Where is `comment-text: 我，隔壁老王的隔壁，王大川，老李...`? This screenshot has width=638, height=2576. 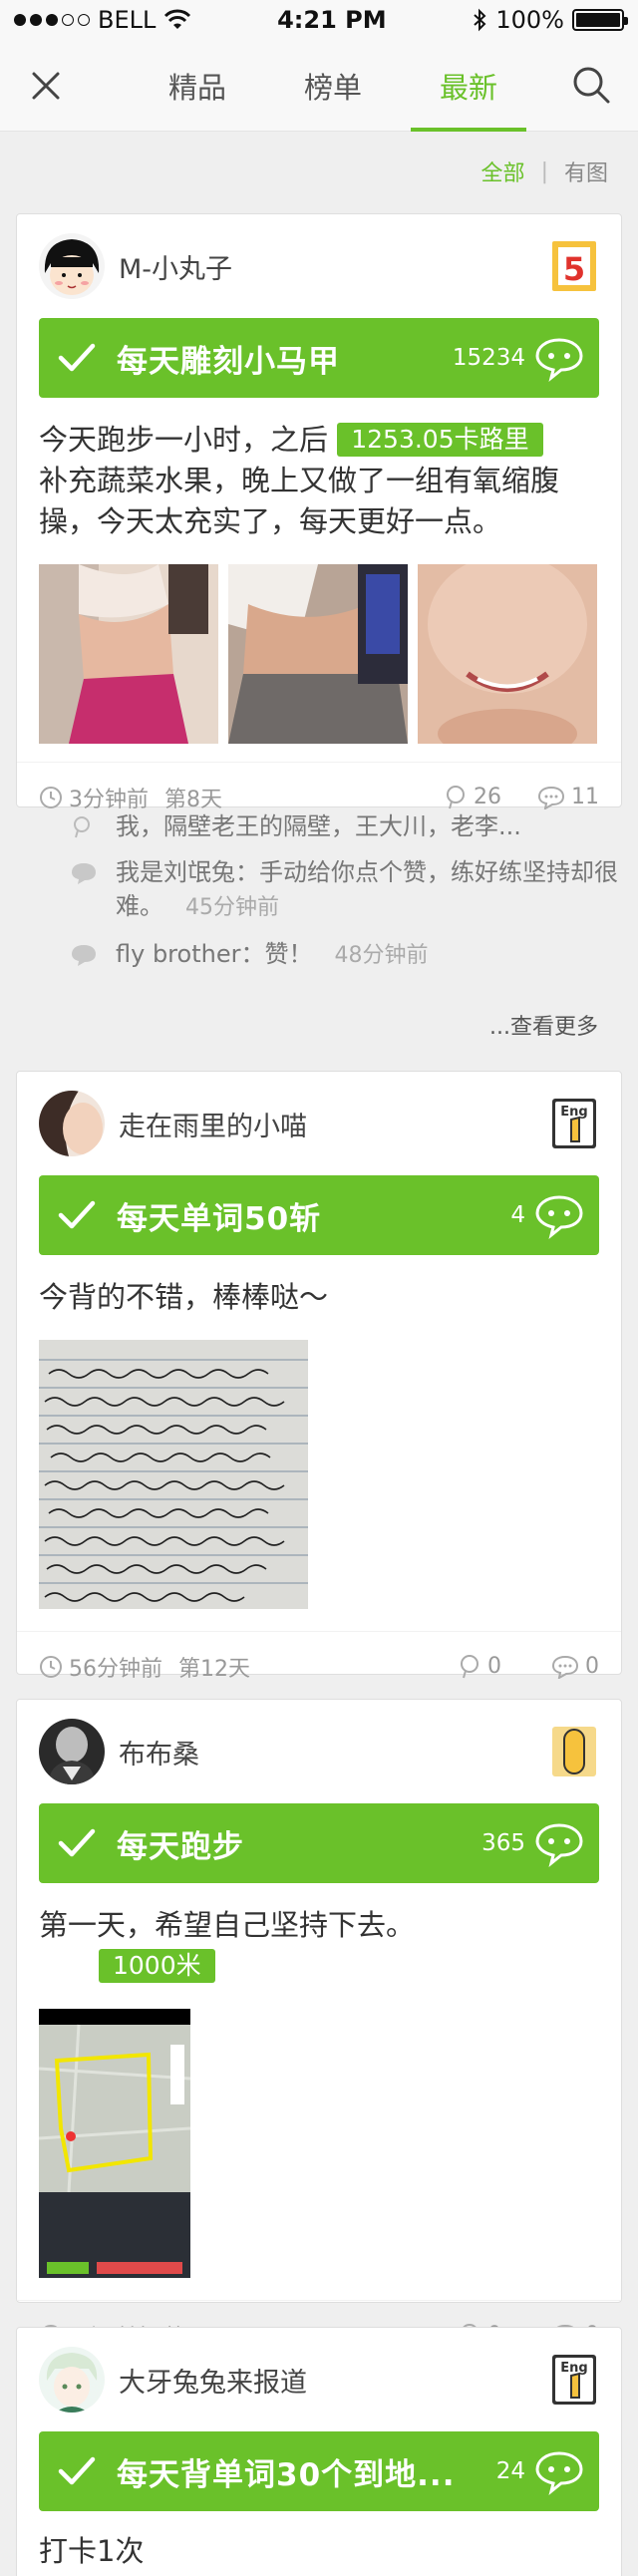 comment-text: 我，隔壁老王的隔壁，王大川，老李... is located at coordinates (318, 826).